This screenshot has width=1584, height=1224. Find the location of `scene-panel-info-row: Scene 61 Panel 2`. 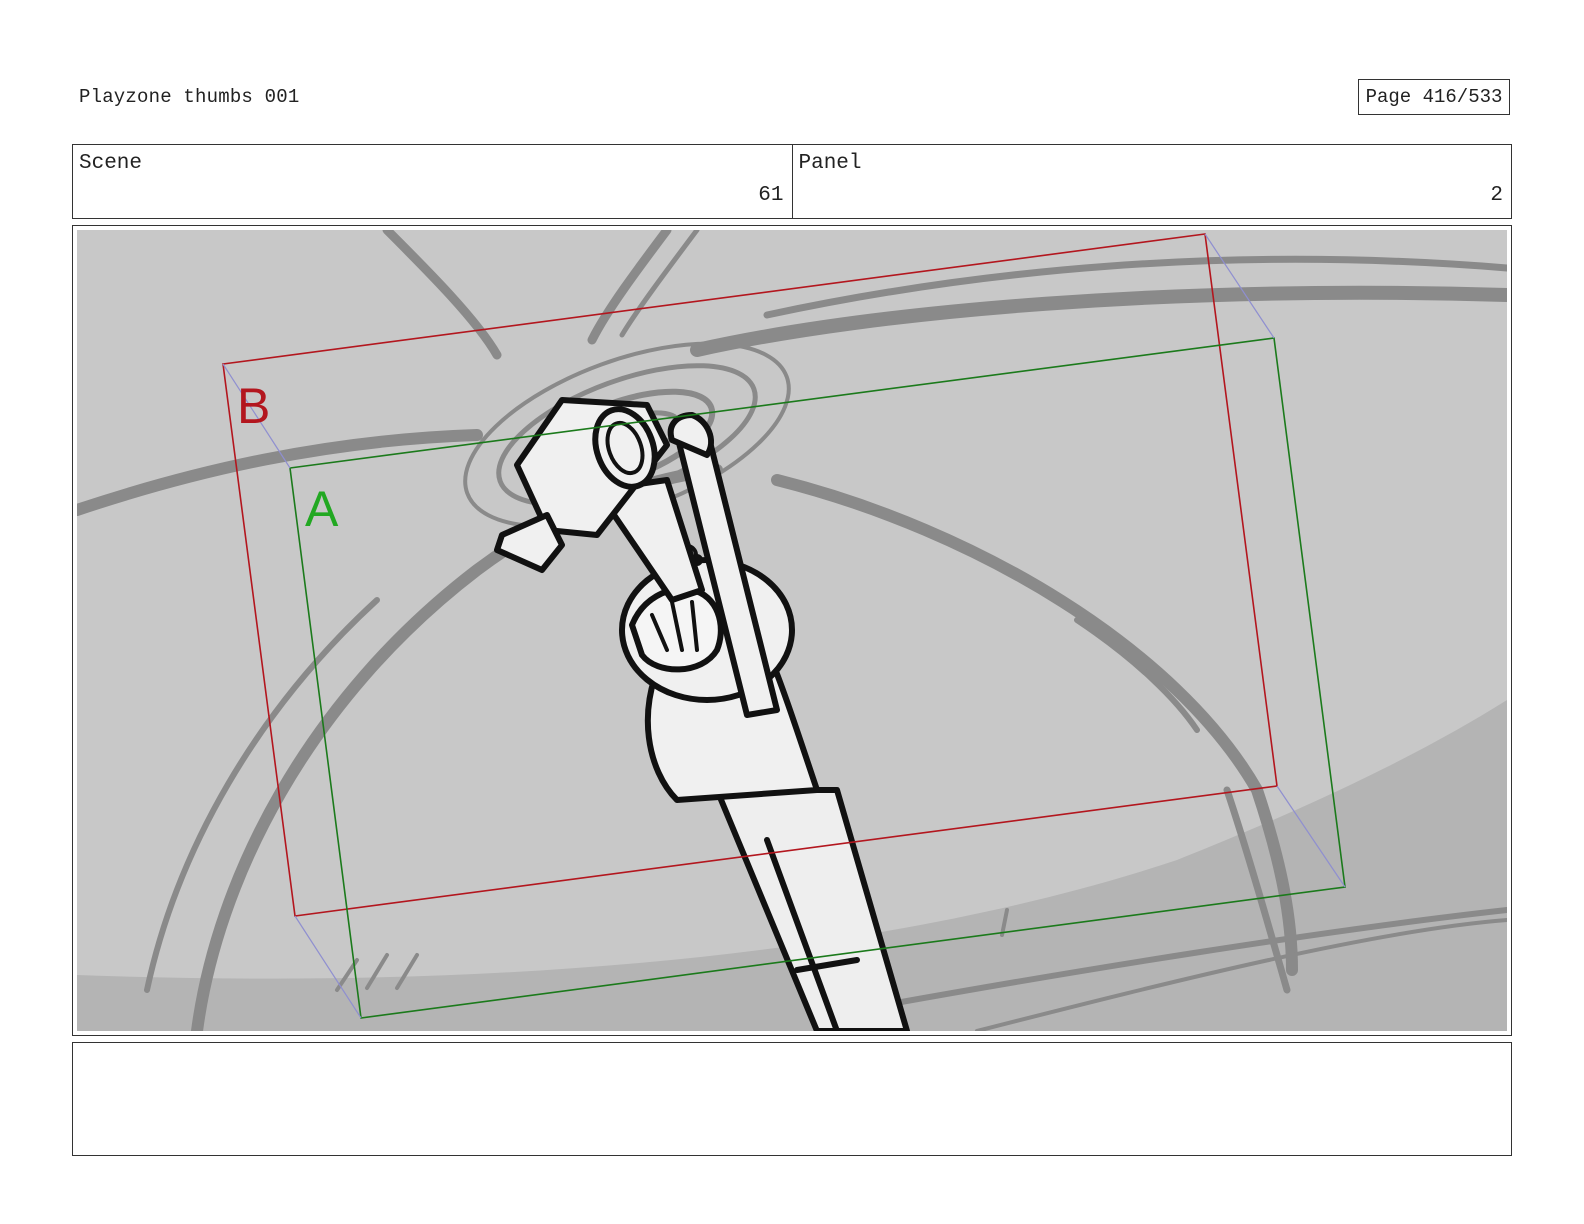

scene-panel-info-row: Scene 61 Panel 2 is located at coordinates (792, 181).